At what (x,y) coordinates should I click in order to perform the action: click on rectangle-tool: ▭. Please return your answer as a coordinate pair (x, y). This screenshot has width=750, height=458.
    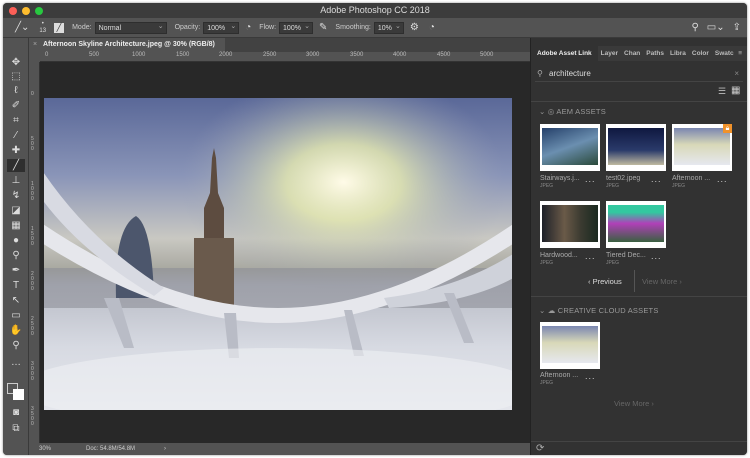
    Looking at the image, I should click on (16, 315).